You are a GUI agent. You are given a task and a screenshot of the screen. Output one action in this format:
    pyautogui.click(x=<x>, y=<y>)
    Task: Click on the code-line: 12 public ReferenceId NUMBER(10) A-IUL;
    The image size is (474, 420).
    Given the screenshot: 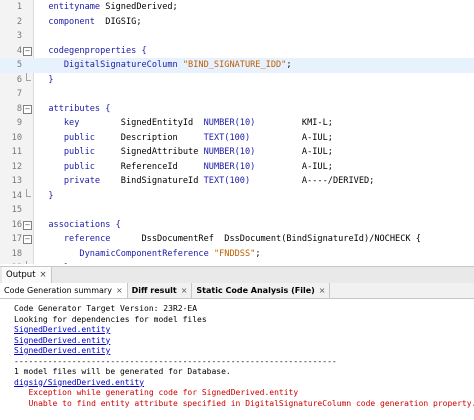 What is the action you would take?
    pyautogui.click(x=237, y=167)
    